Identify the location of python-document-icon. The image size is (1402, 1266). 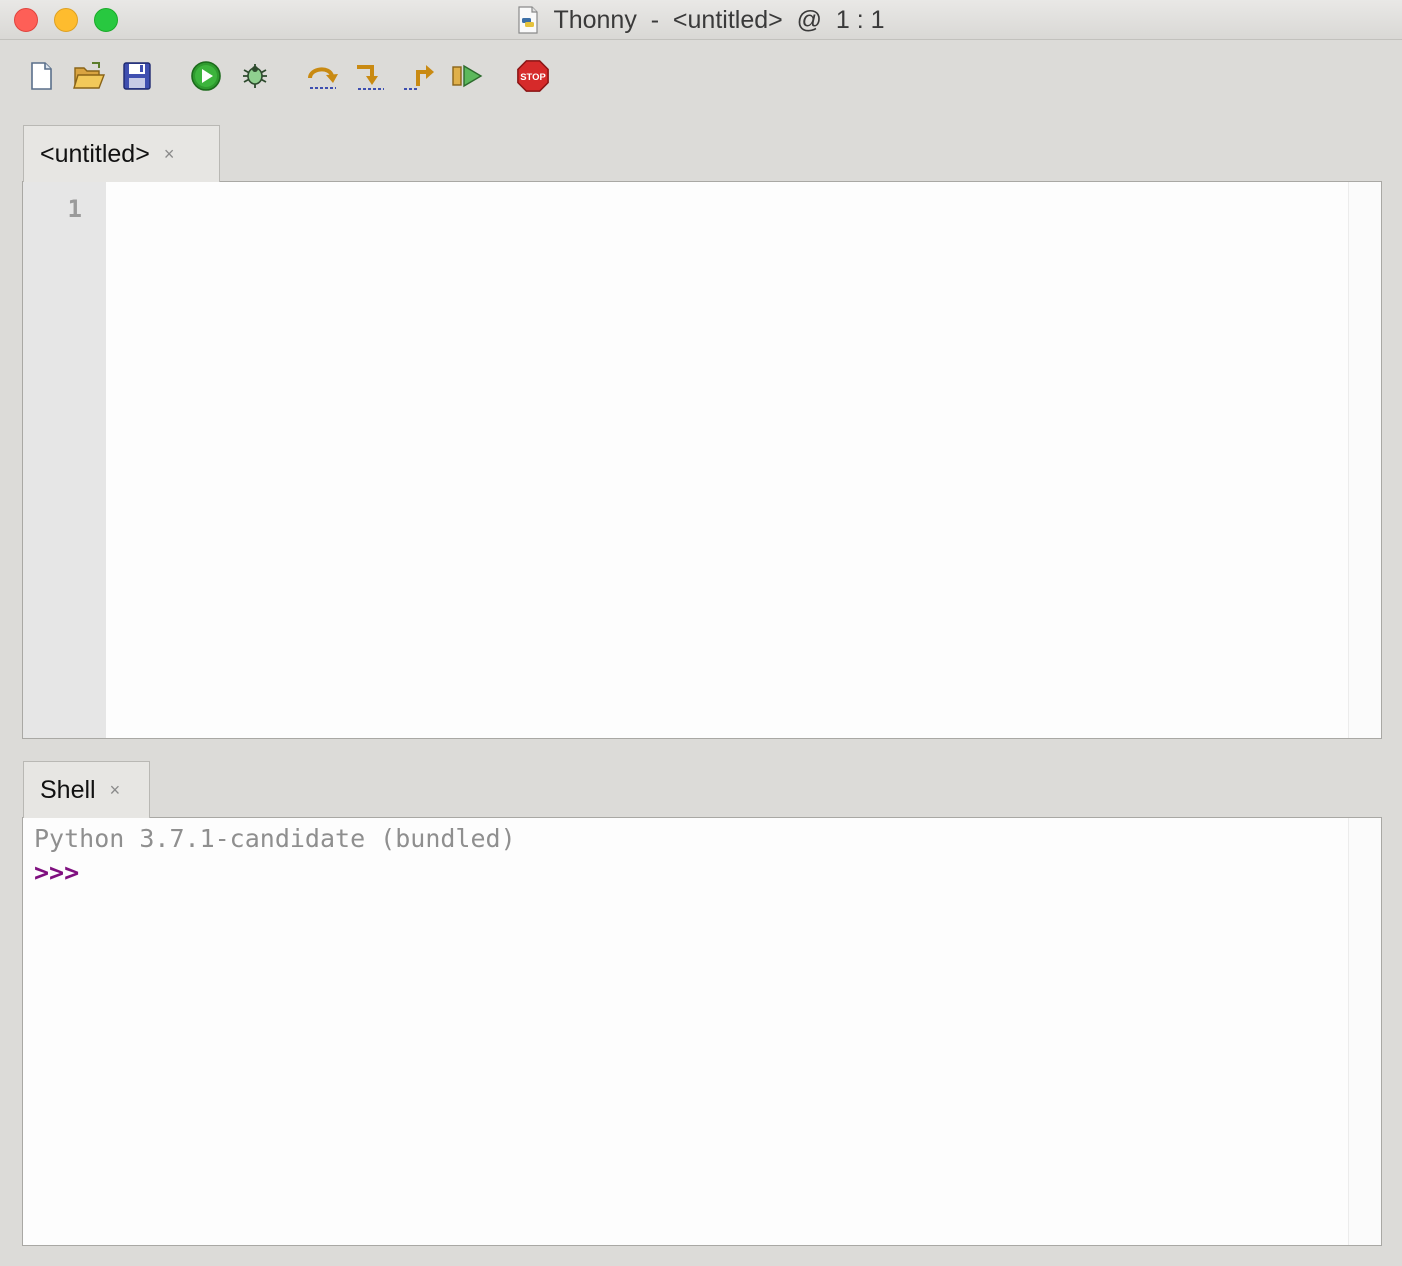
(528, 20).